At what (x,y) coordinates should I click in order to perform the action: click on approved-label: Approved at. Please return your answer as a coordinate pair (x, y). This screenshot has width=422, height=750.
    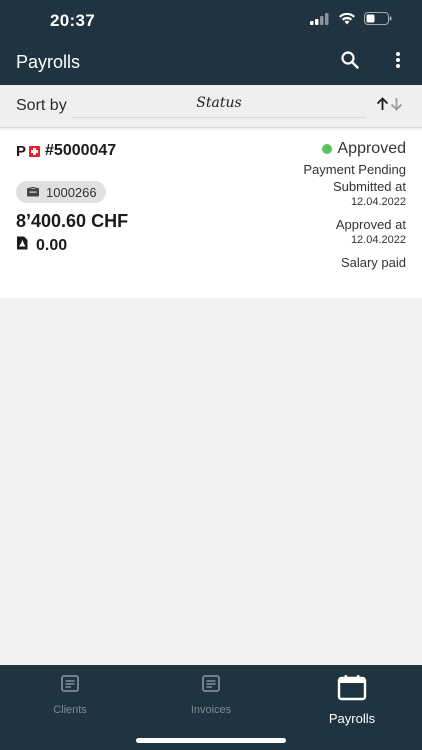
    Looking at the image, I should click on (370, 224).